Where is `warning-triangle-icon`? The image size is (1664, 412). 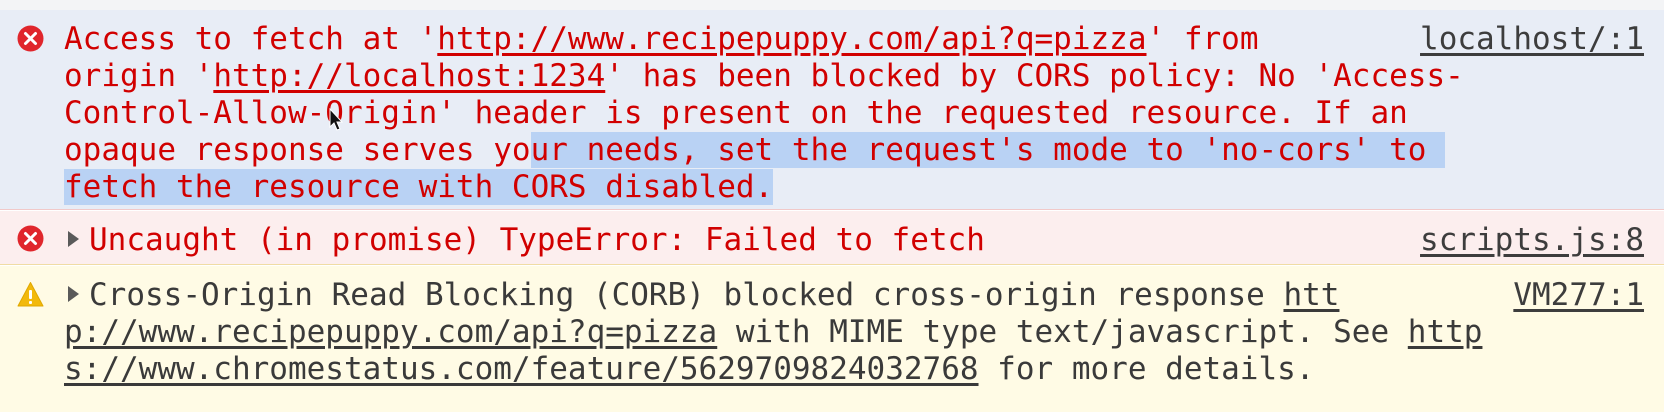 warning-triangle-icon is located at coordinates (30, 294).